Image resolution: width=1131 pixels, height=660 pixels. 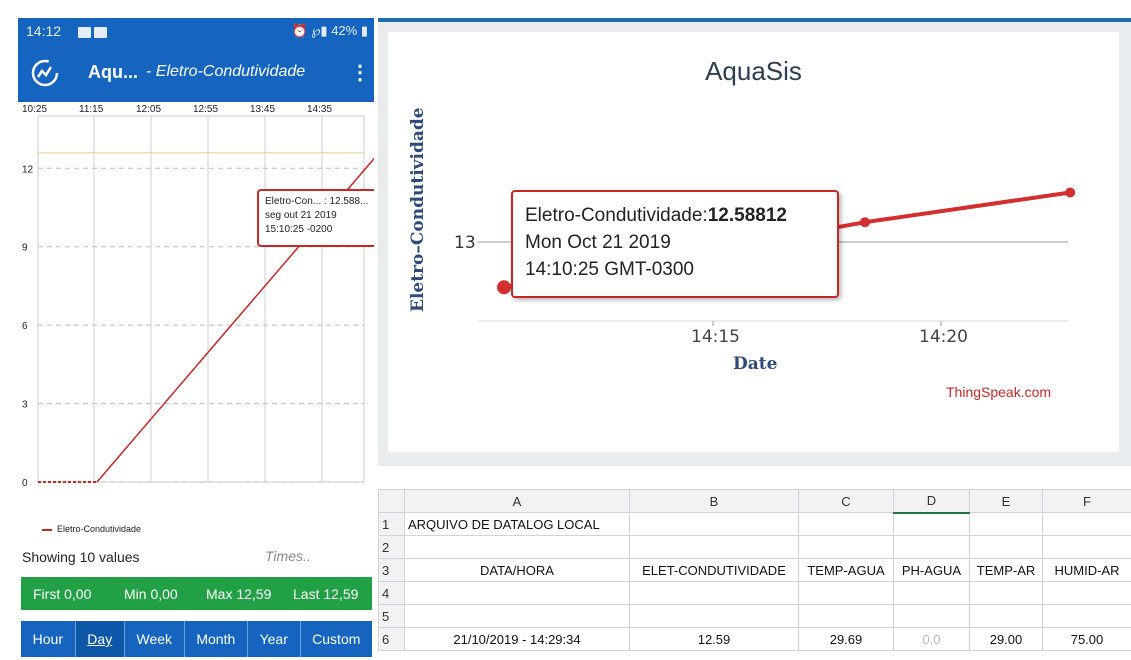 I want to click on column-header-a: A, so click(x=517, y=501).